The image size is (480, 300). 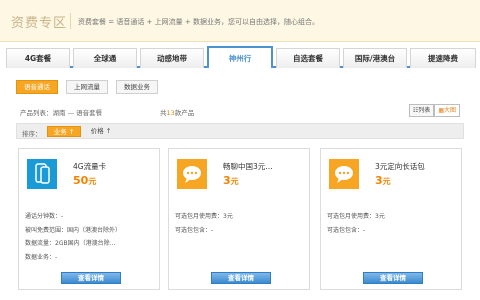 I want to click on product-card: 3元定向长话包 3元 可选包月使用费：3元 可选包包含：- 查看详情, so click(x=391, y=219).